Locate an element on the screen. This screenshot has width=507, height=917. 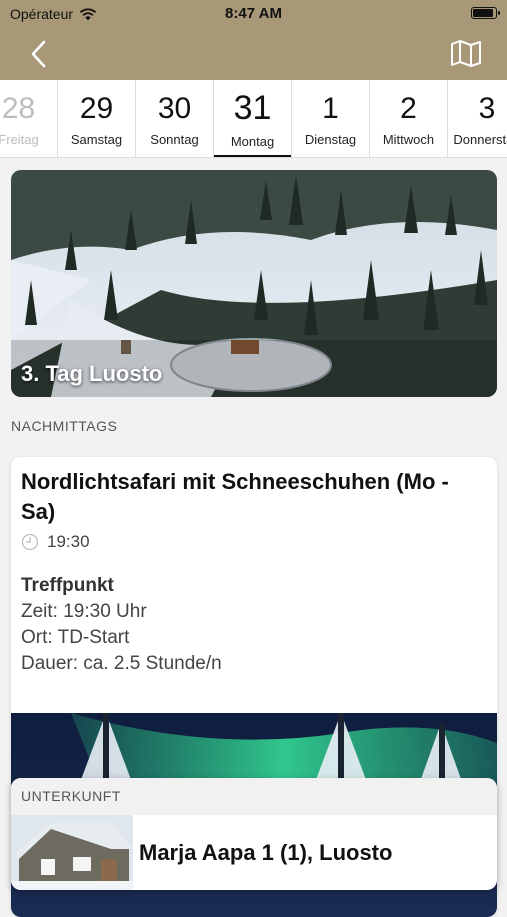
day-1: 1 Dienstag is located at coordinates (331, 118).